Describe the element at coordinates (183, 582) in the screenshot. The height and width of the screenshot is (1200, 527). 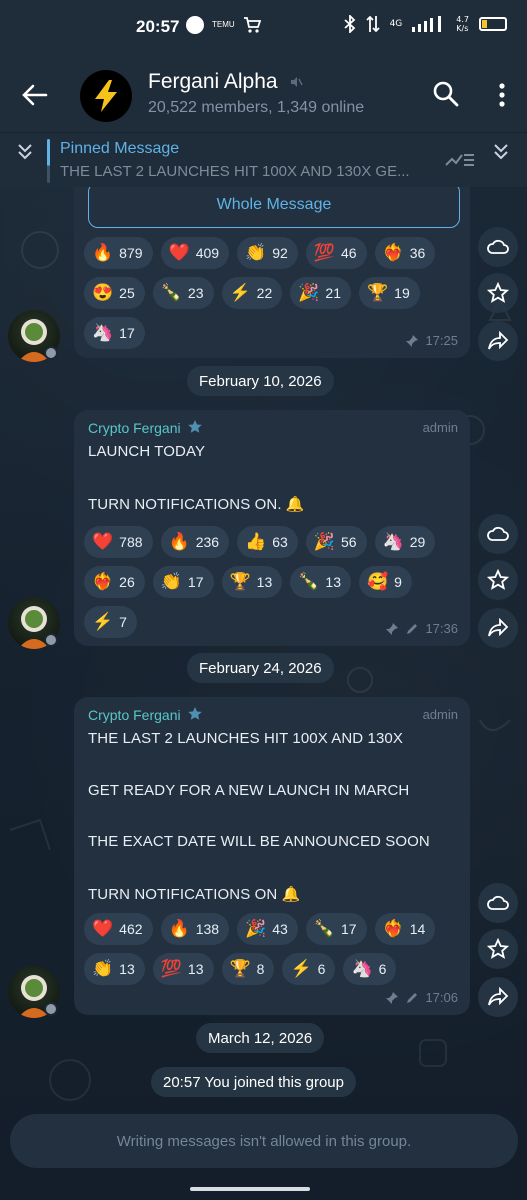
I see `reaction-chip: 👏 17` at that location.